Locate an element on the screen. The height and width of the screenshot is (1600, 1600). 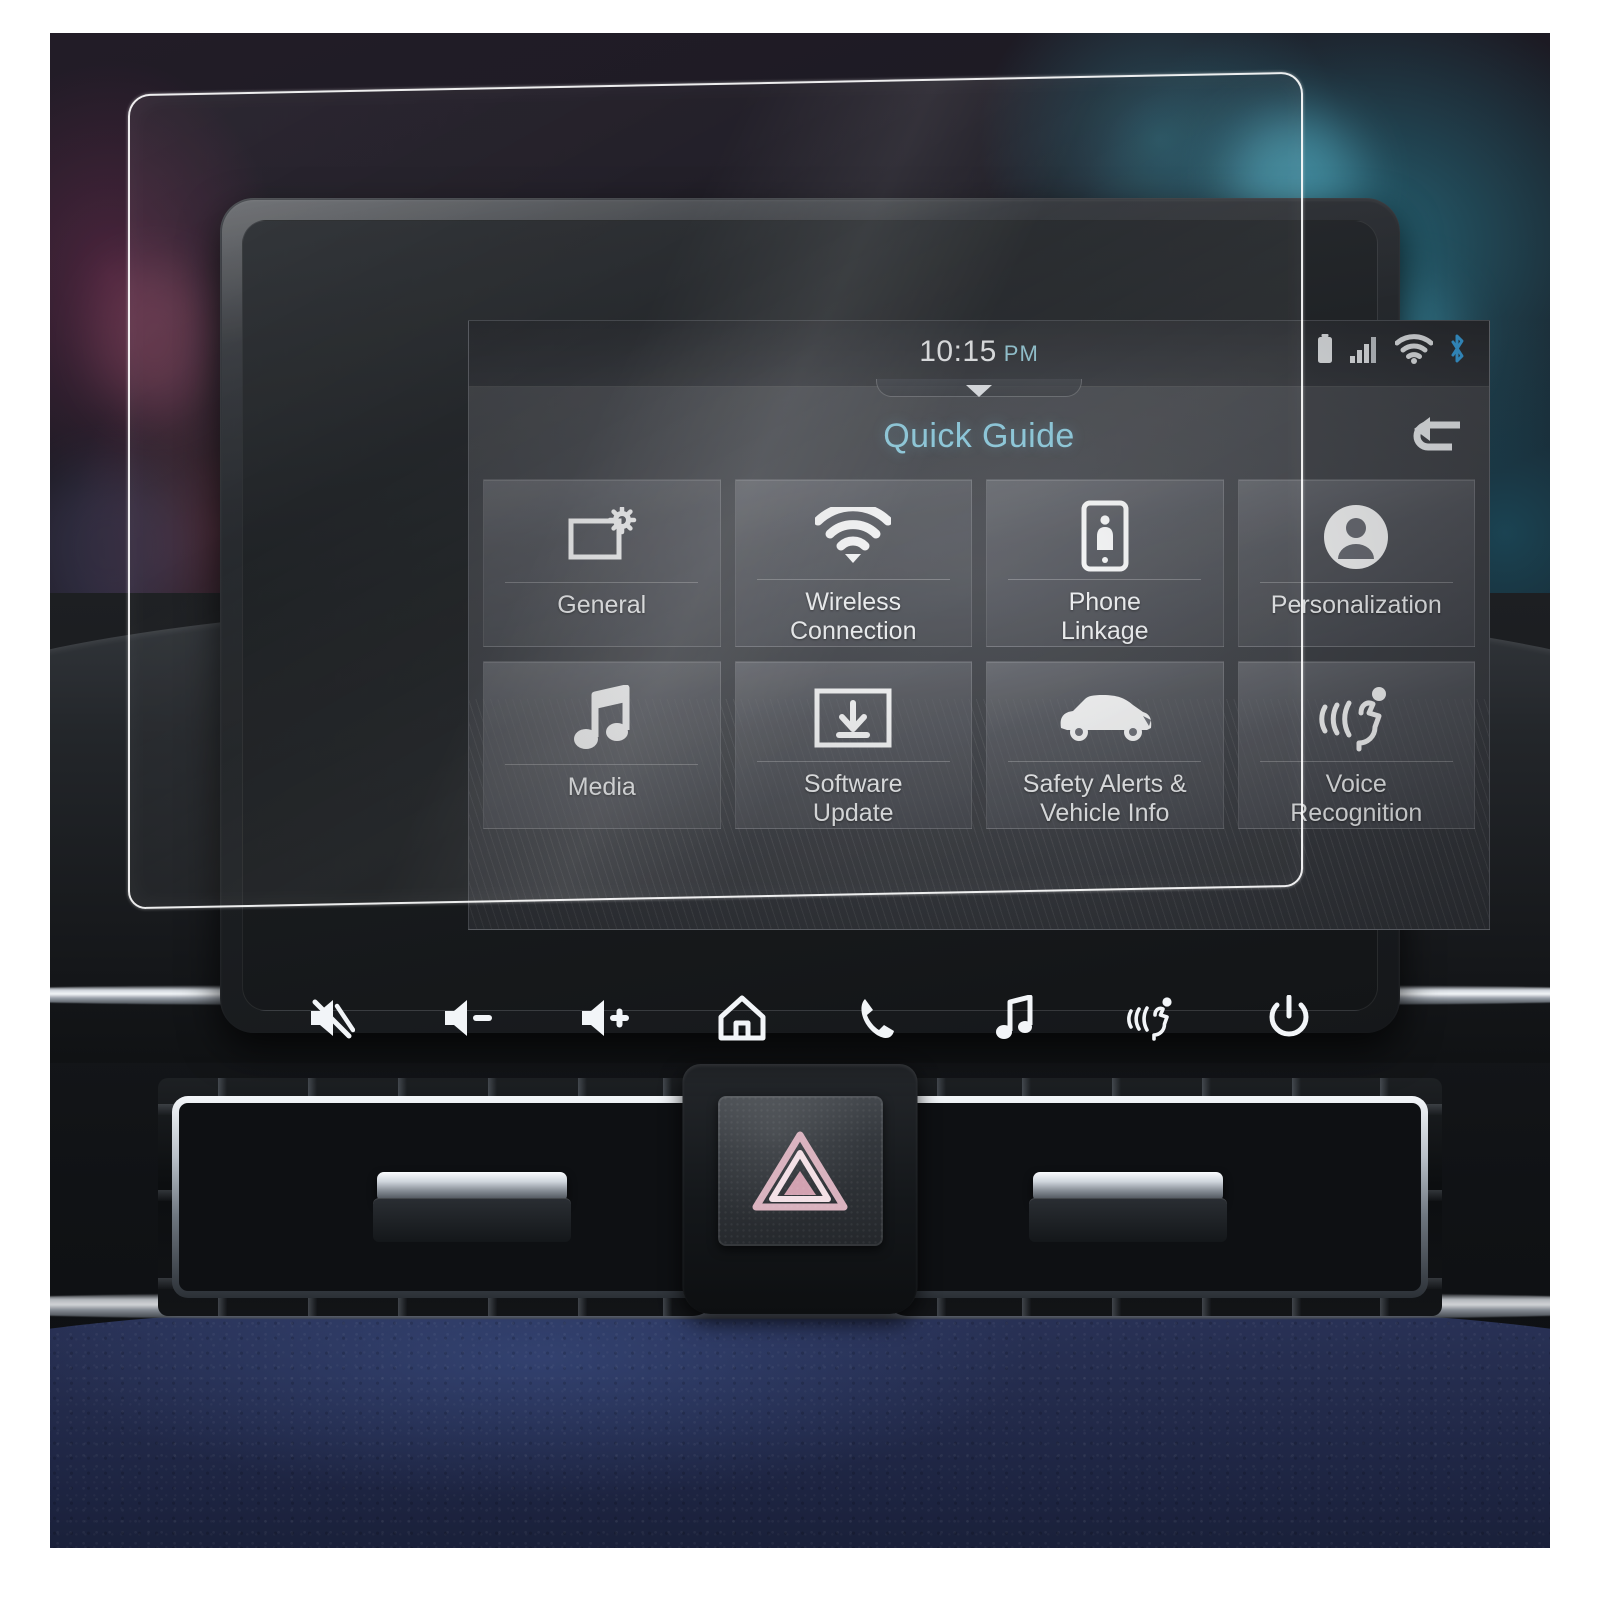
tile-voice-recognition: Voice Recognition is located at coordinates (1356, 745).